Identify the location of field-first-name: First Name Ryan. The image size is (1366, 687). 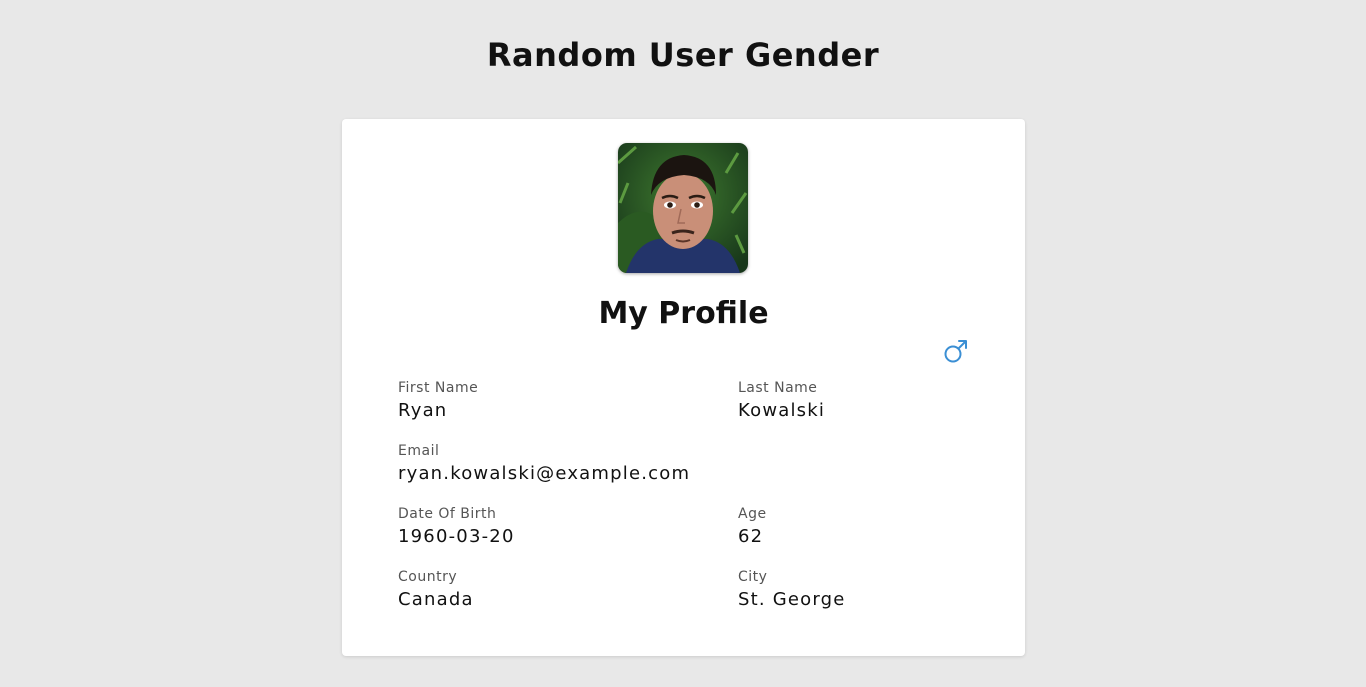
(438, 400).